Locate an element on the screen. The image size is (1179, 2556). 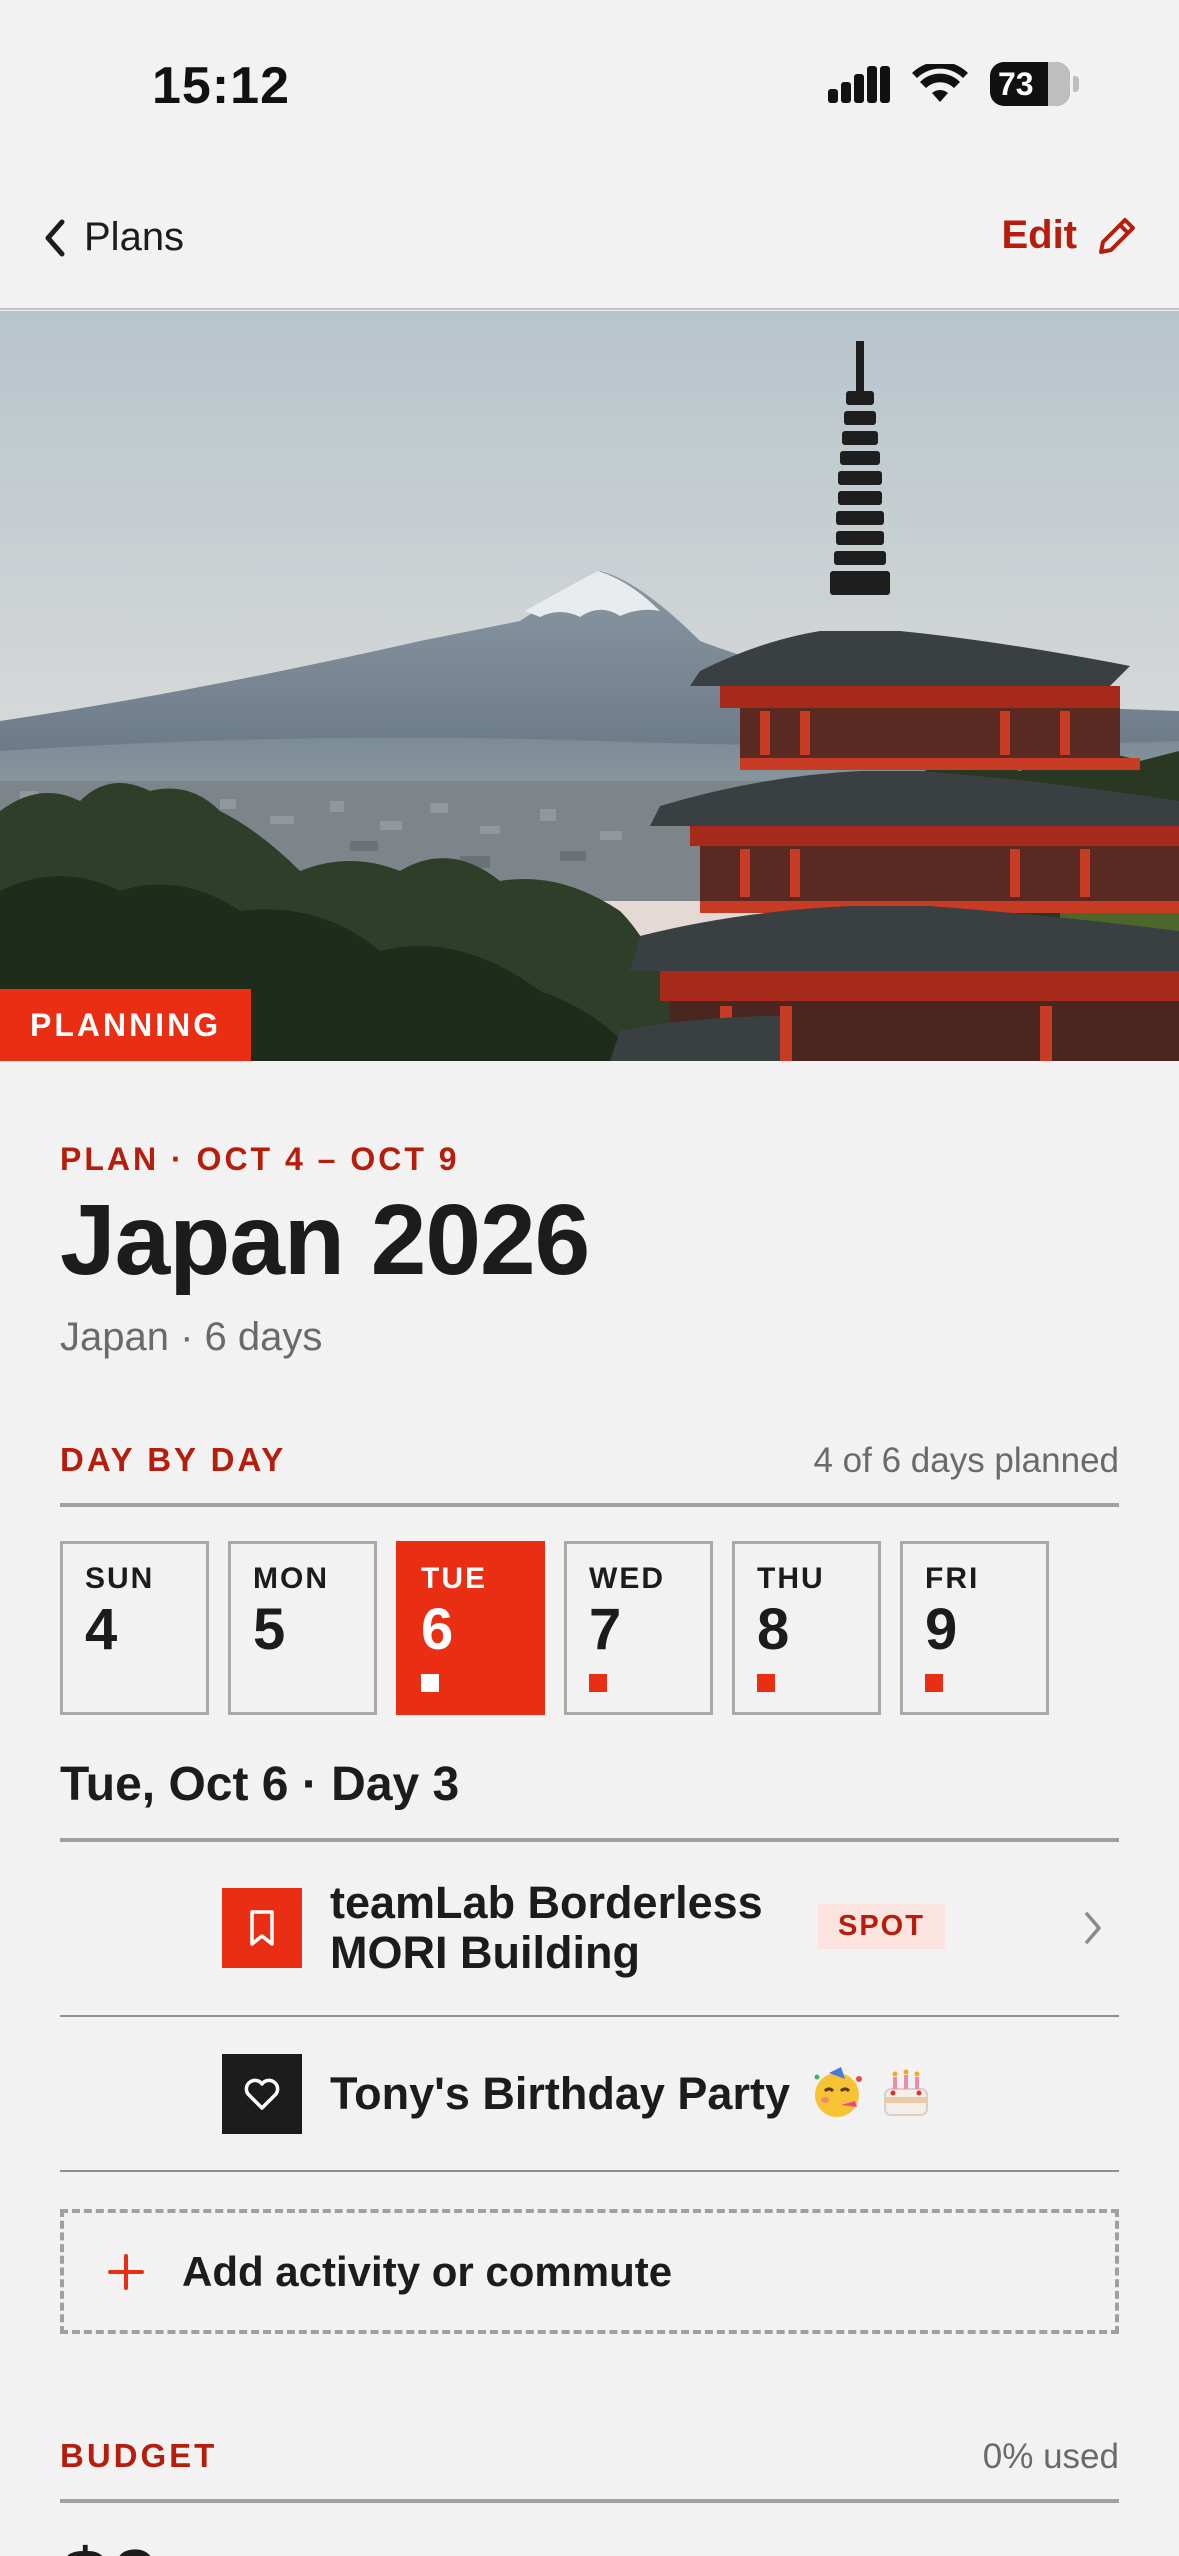
day-by-day-header: DAY BY DAY 4 of 6 days planned is located at coordinates (589, 1467).